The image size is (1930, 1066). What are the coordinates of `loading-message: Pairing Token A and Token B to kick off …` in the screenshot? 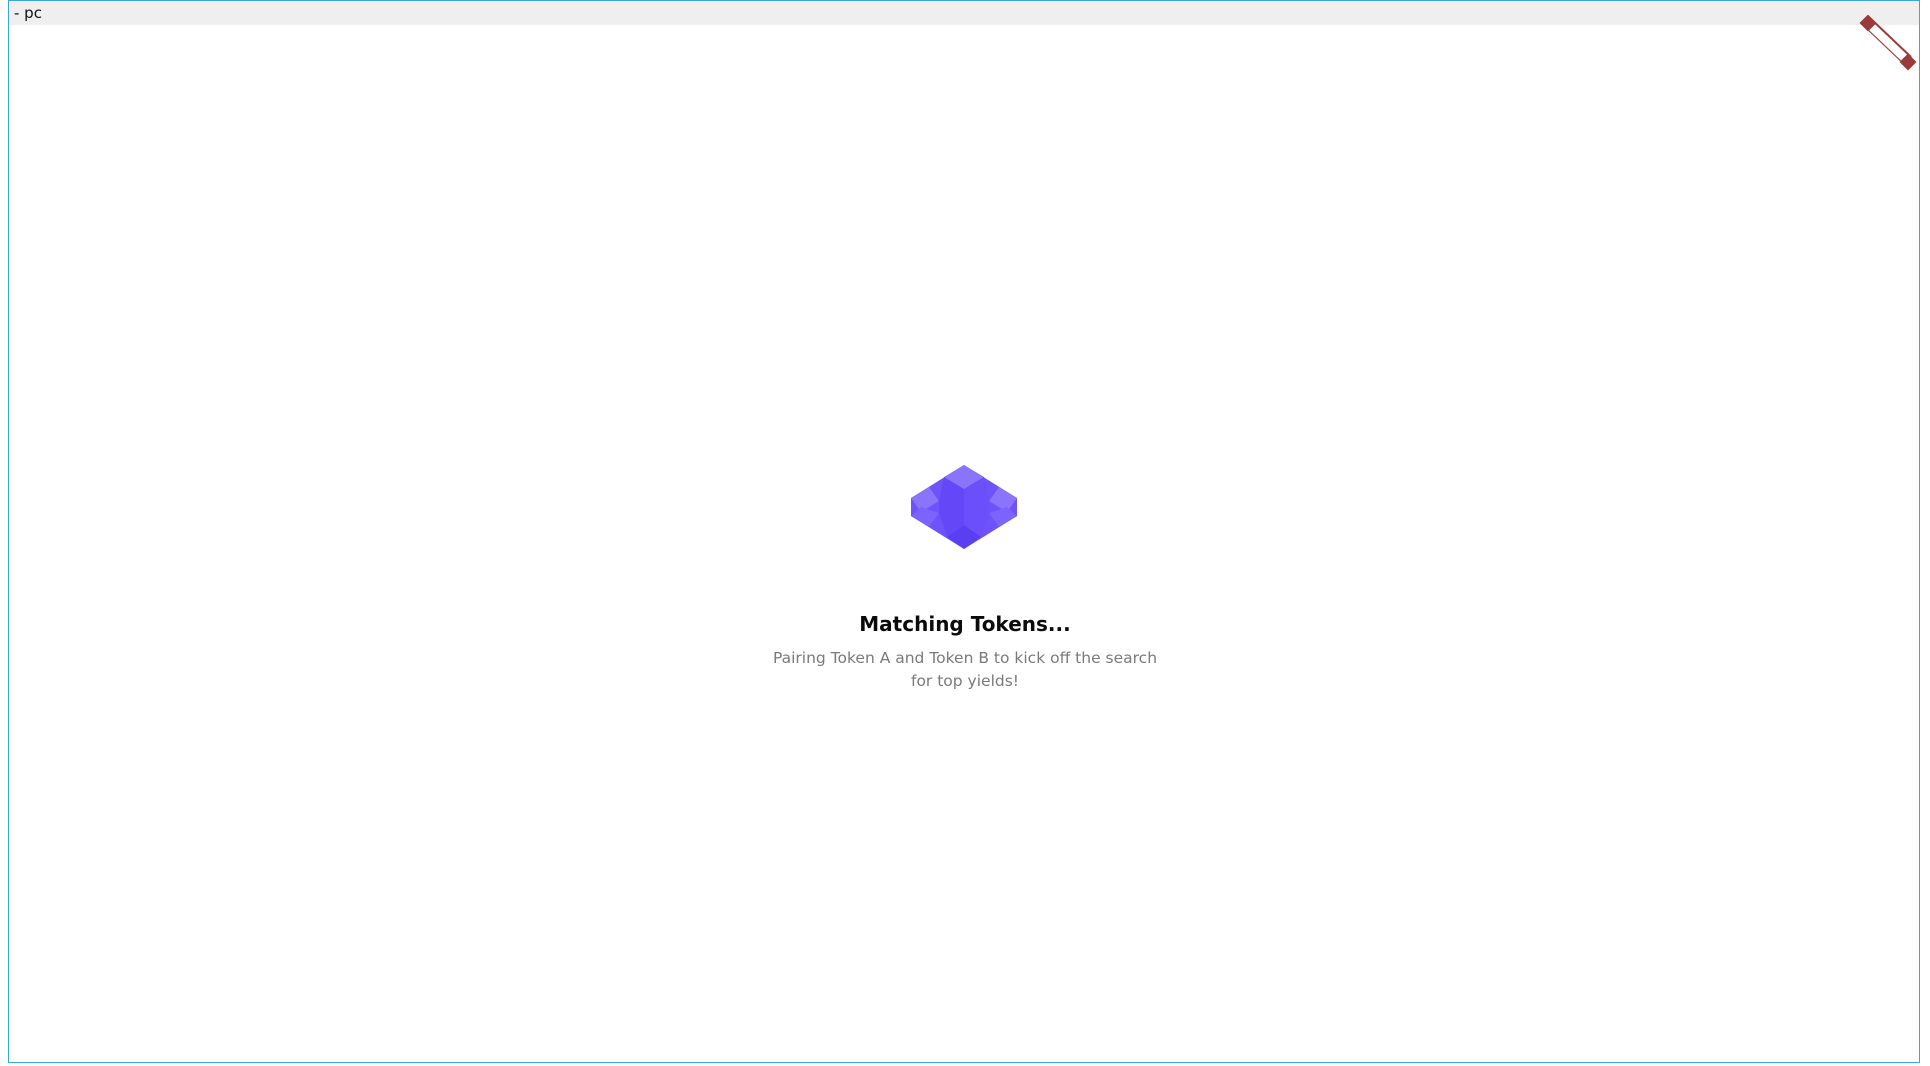 It's located at (965, 669).